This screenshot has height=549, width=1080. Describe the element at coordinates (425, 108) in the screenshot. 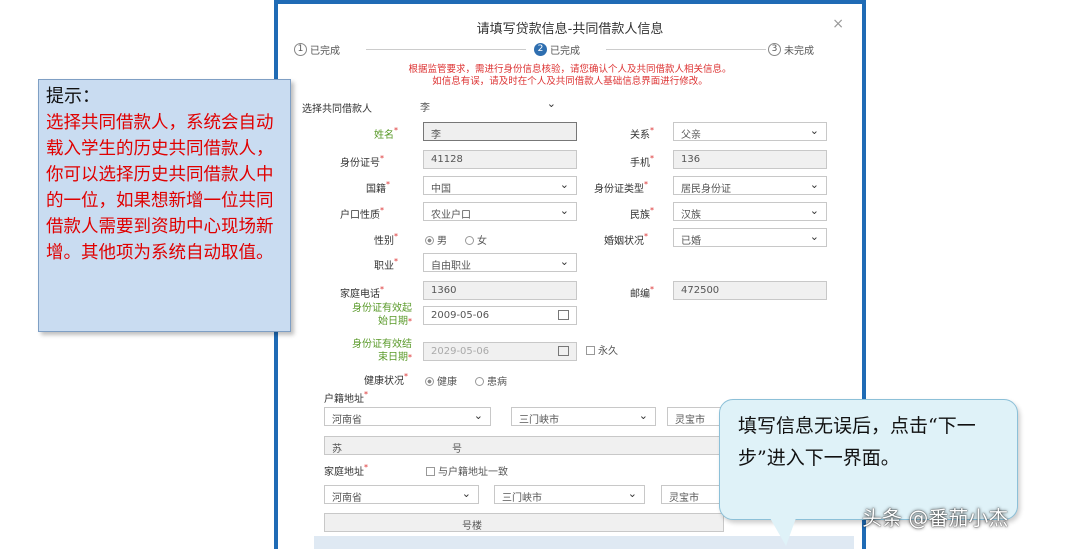

I see `select-coborrower-value: 李` at that location.